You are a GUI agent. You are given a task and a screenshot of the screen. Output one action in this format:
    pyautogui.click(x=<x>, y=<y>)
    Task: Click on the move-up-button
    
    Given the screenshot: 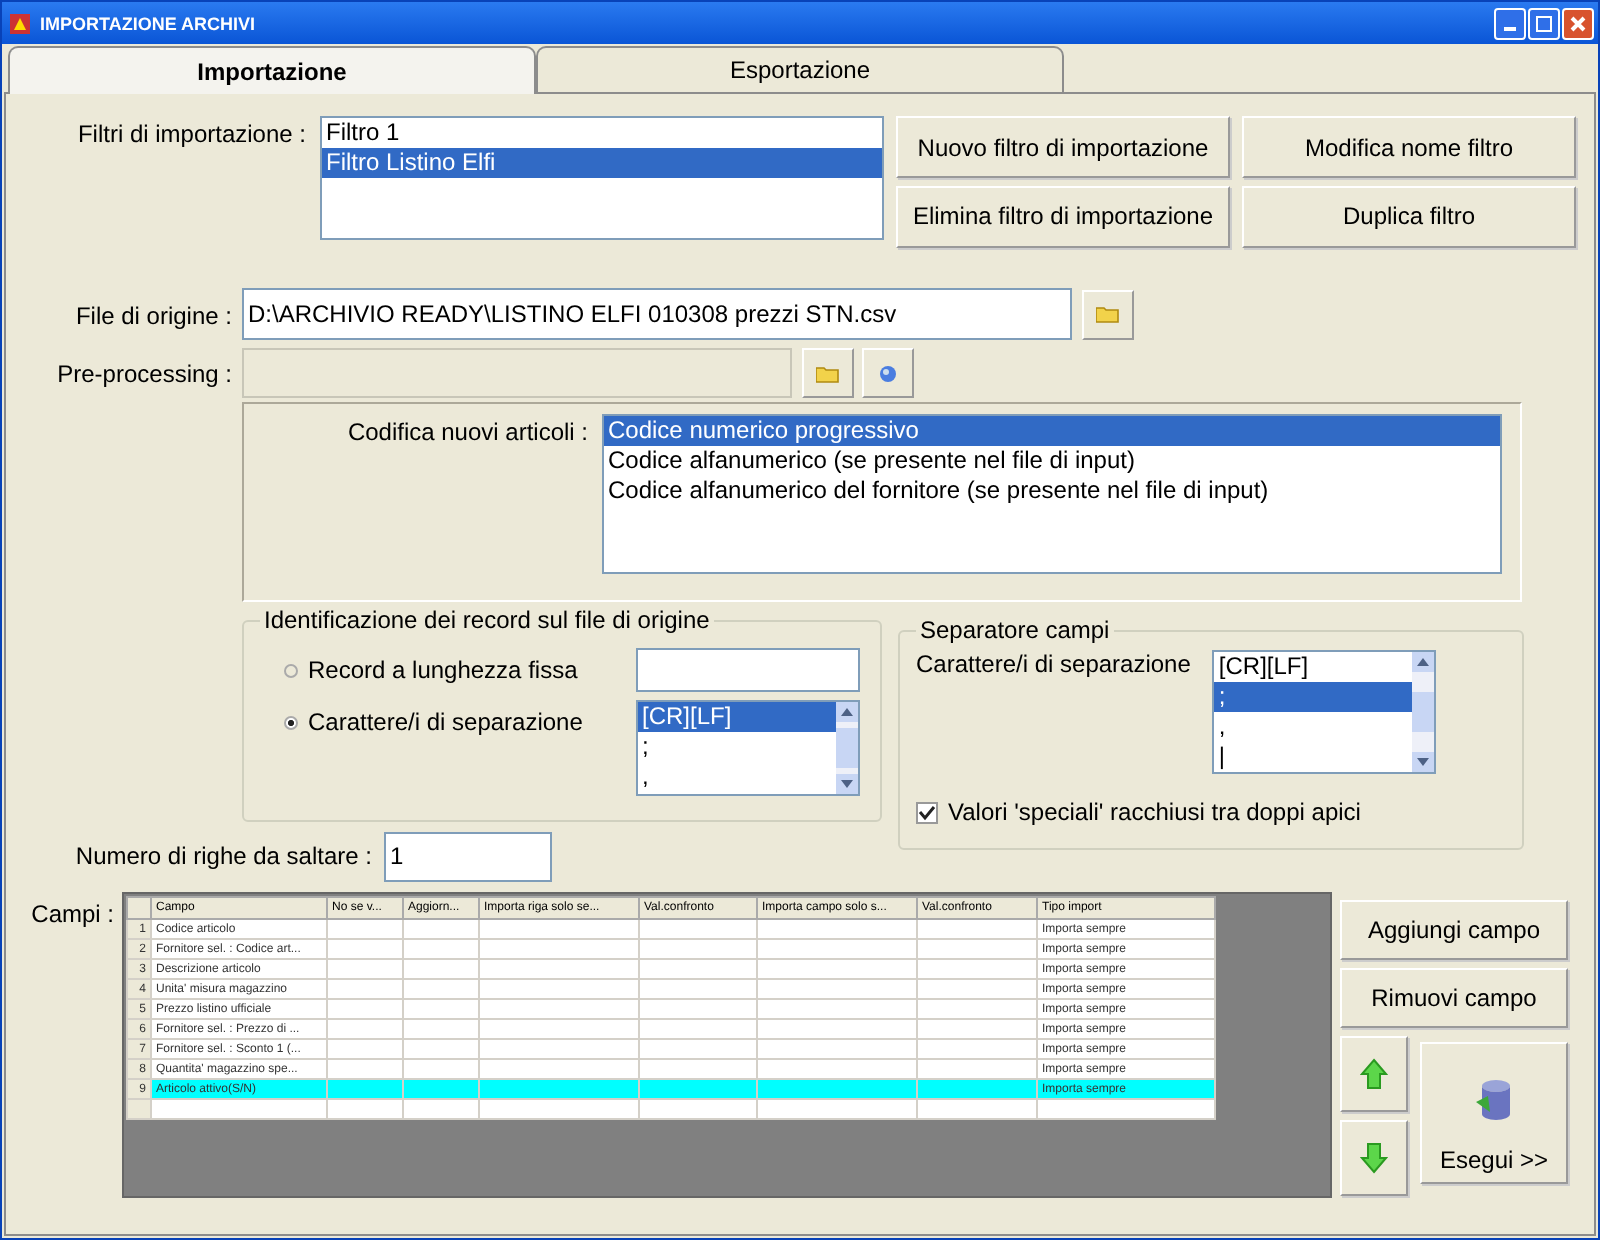 What is the action you would take?
    pyautogui.click(x=1374, y=1074)
    